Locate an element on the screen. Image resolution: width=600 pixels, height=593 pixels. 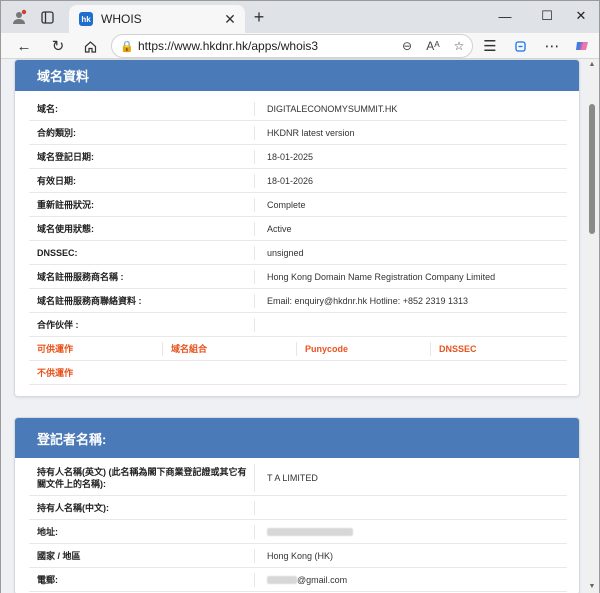
row-label: 域名: is located at coordinates (142, 108).